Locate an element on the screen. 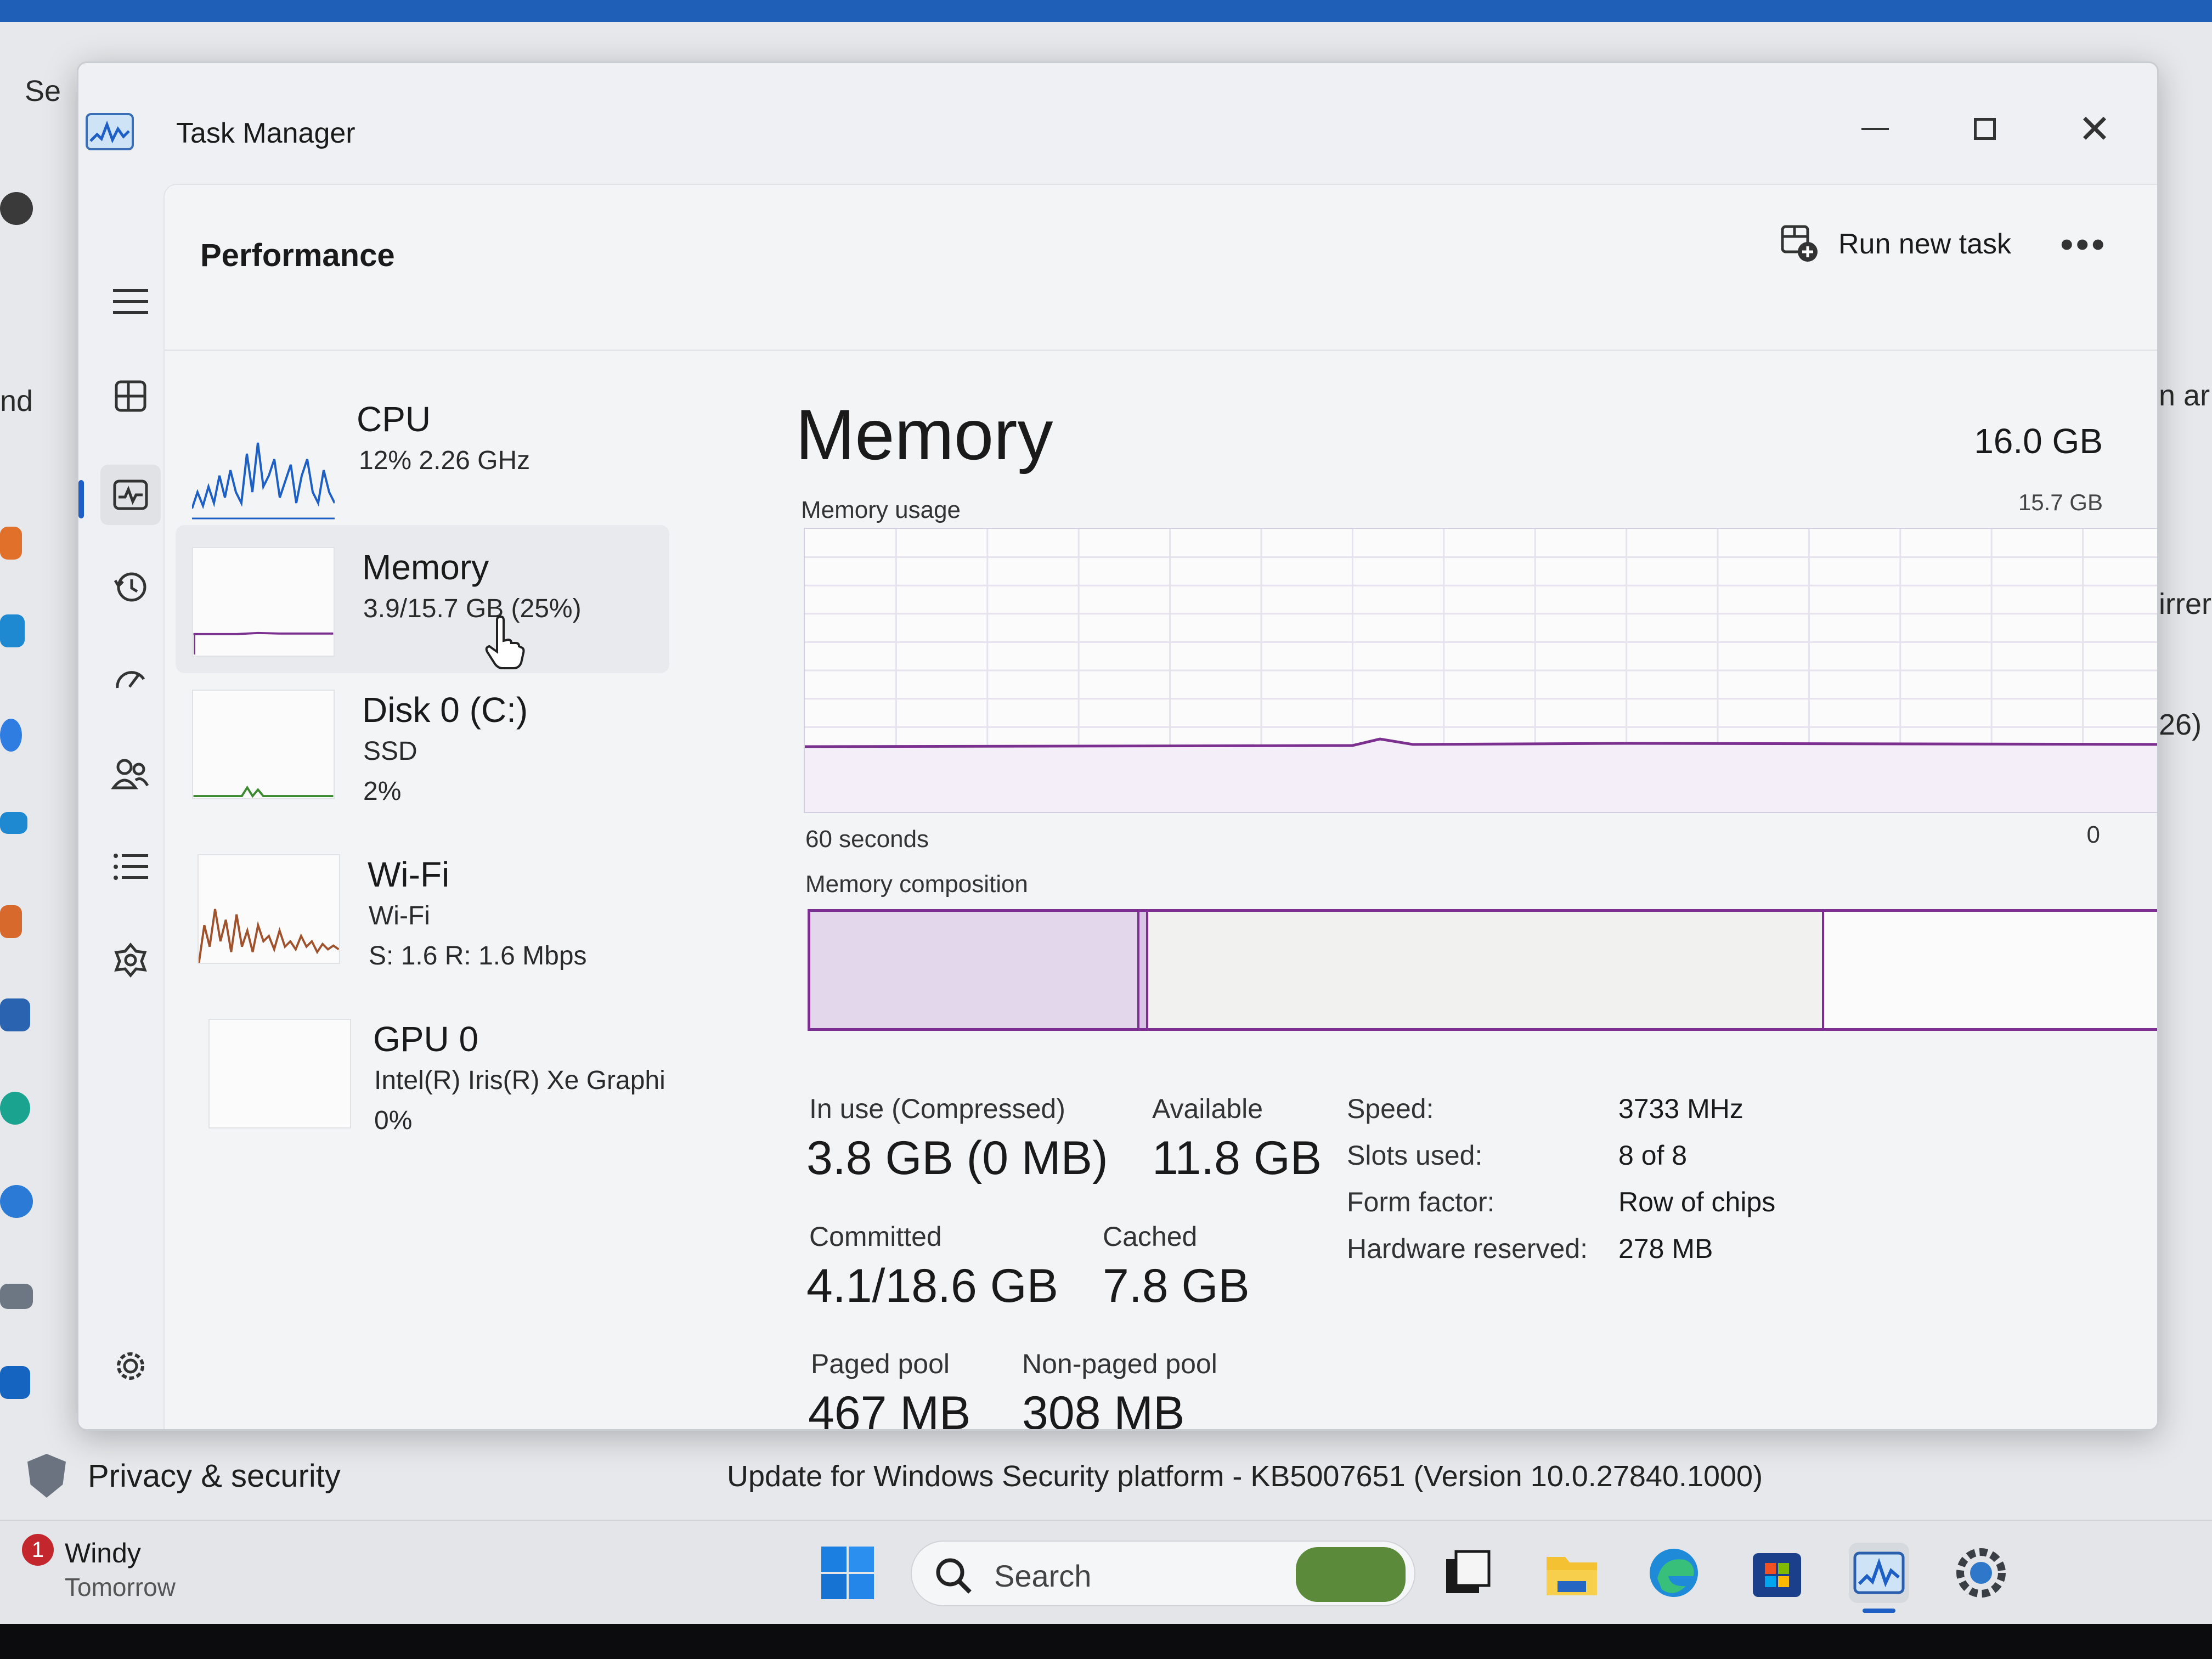 The height and width of the screenshot is (1659, 2212). system-icon is located at coordinates (13, 630).